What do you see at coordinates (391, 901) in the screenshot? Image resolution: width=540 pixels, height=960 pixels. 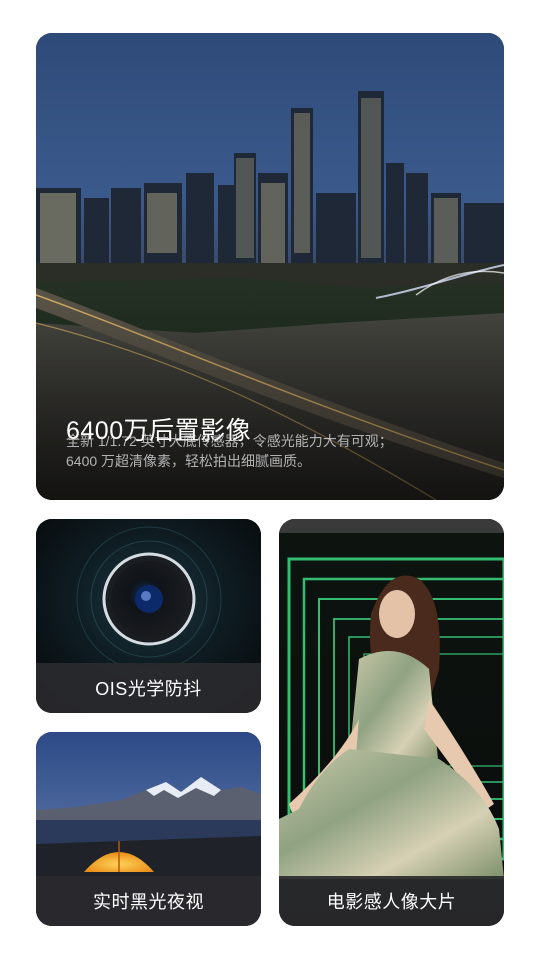 I see `portrait-caption: 电影感人像大片` at bounding box center [391, 901].